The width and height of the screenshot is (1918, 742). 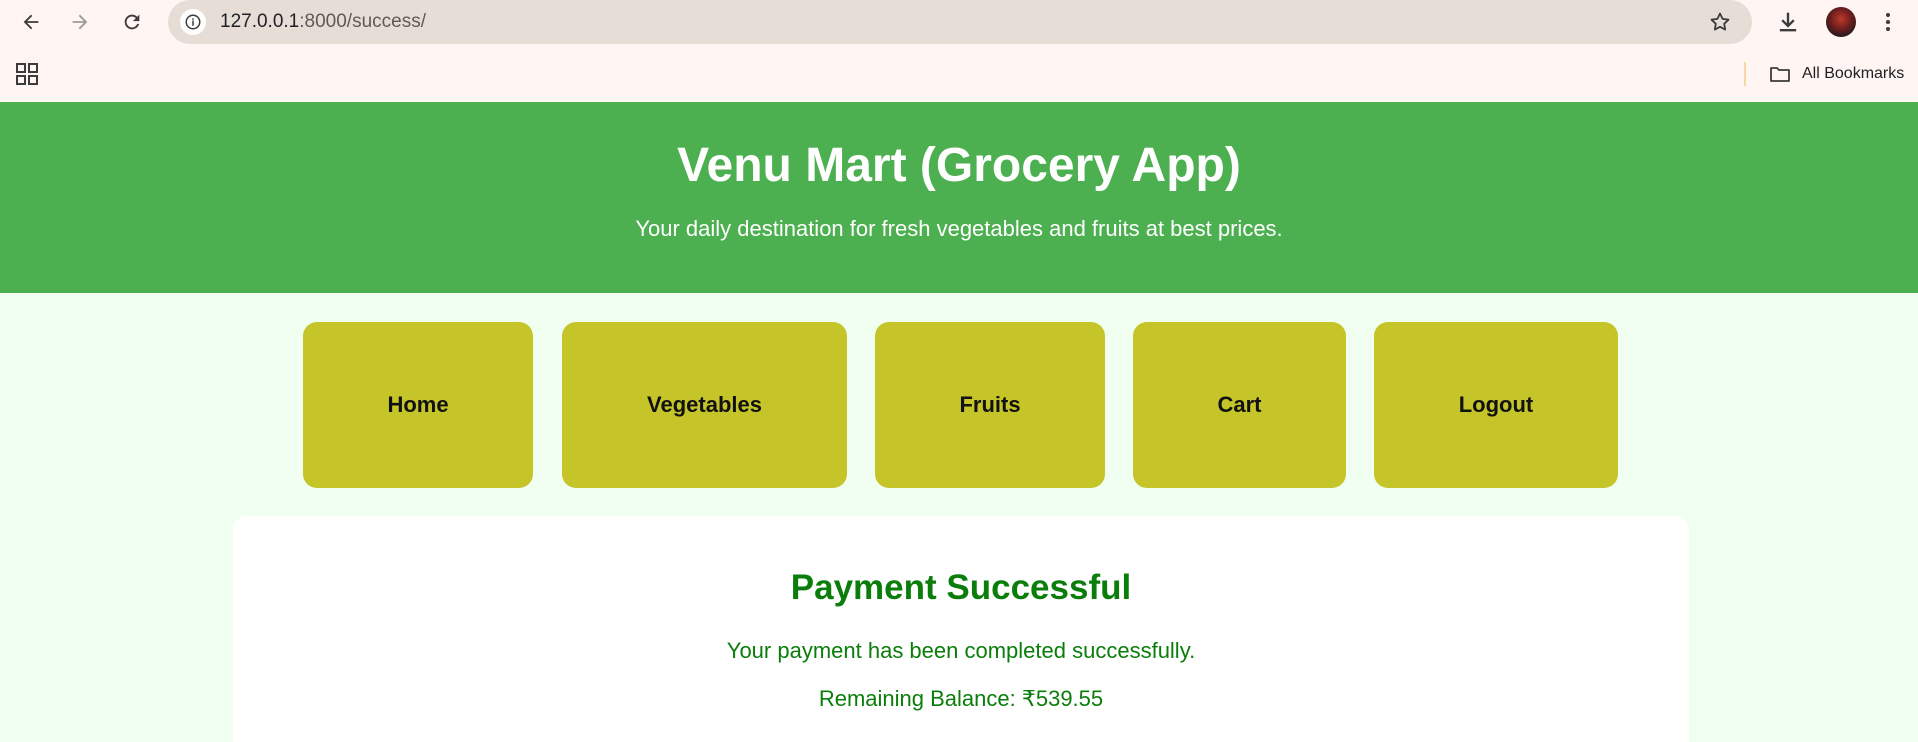 I want to click on bookmarks-divider, so click(x=1745, y=74).